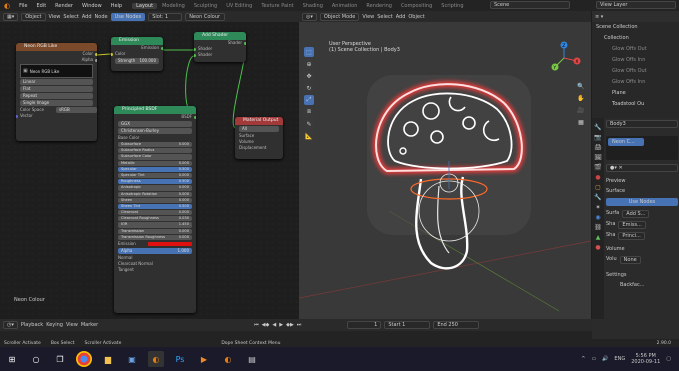 The image size is (679, 371). Describe the element at coordinates (379, 6) in the screenshot. I see `workspace-tab-rendering: Rendering` at that location.